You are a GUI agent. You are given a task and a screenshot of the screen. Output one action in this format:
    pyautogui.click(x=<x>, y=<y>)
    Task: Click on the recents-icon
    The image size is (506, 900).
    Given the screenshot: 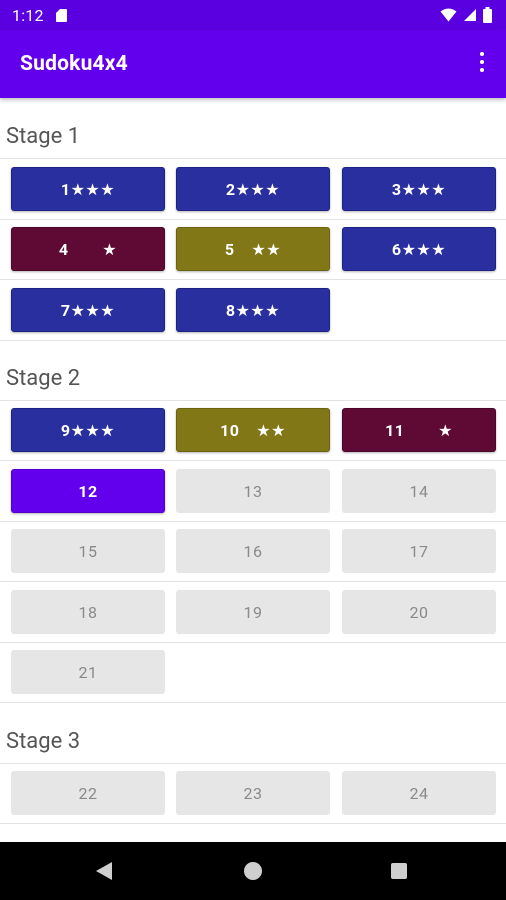 What is the action you would take?
    pyautogui.click(x=399, y=871)
    